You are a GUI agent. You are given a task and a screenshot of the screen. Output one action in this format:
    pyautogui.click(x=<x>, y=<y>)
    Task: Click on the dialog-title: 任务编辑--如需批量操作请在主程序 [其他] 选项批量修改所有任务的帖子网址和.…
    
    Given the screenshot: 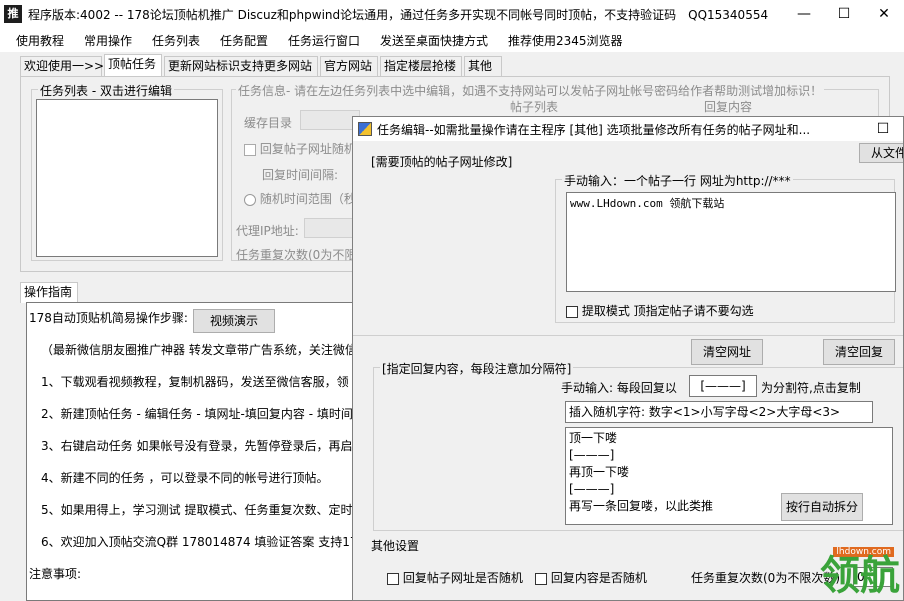 What is the action you would take?
    pyautogui.click(x=594, y=130)
    